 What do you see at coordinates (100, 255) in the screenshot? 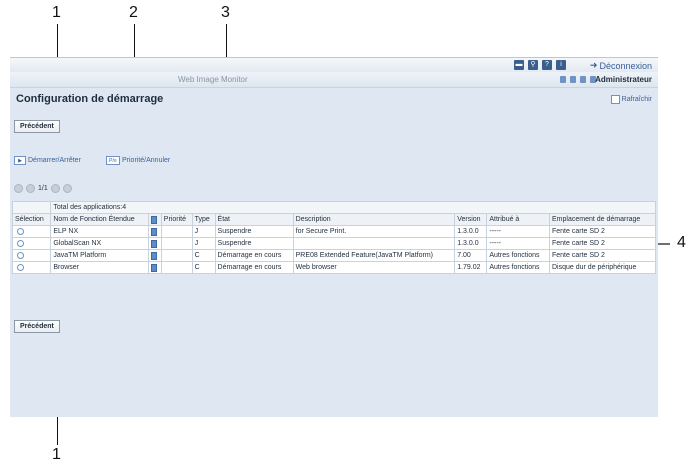
I see `cell-name: JavaTM Platform` at bounding box center [100, 255].